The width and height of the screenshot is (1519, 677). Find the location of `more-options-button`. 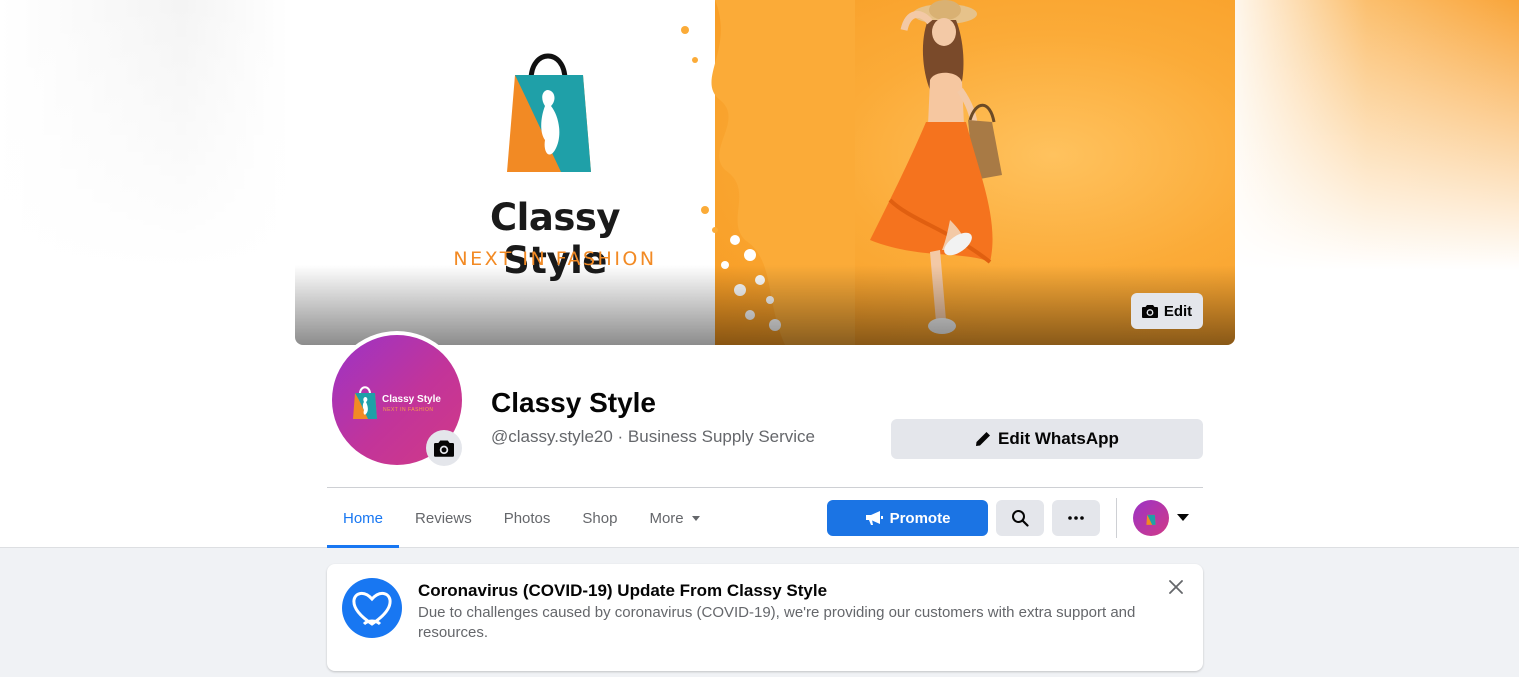

more-options-button is located at coordinates (1076, 518).